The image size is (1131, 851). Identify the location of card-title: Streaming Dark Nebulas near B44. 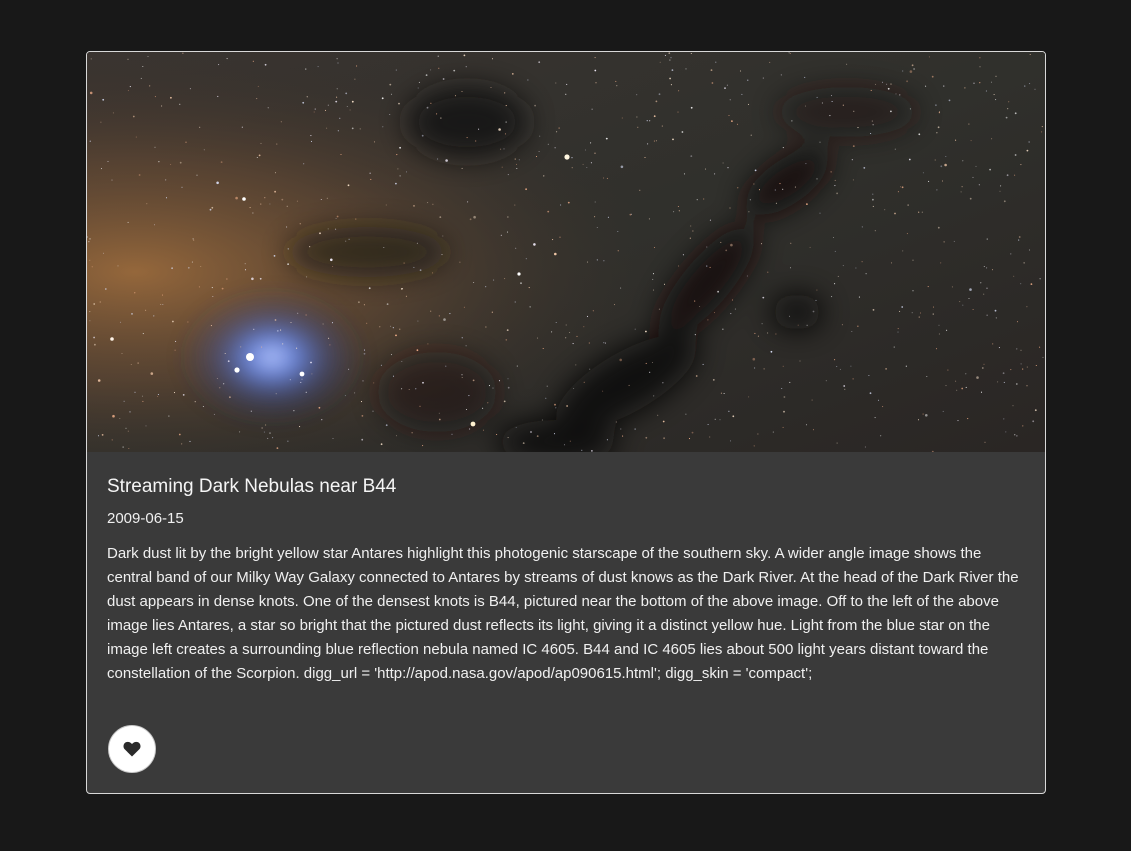
(252, 486).